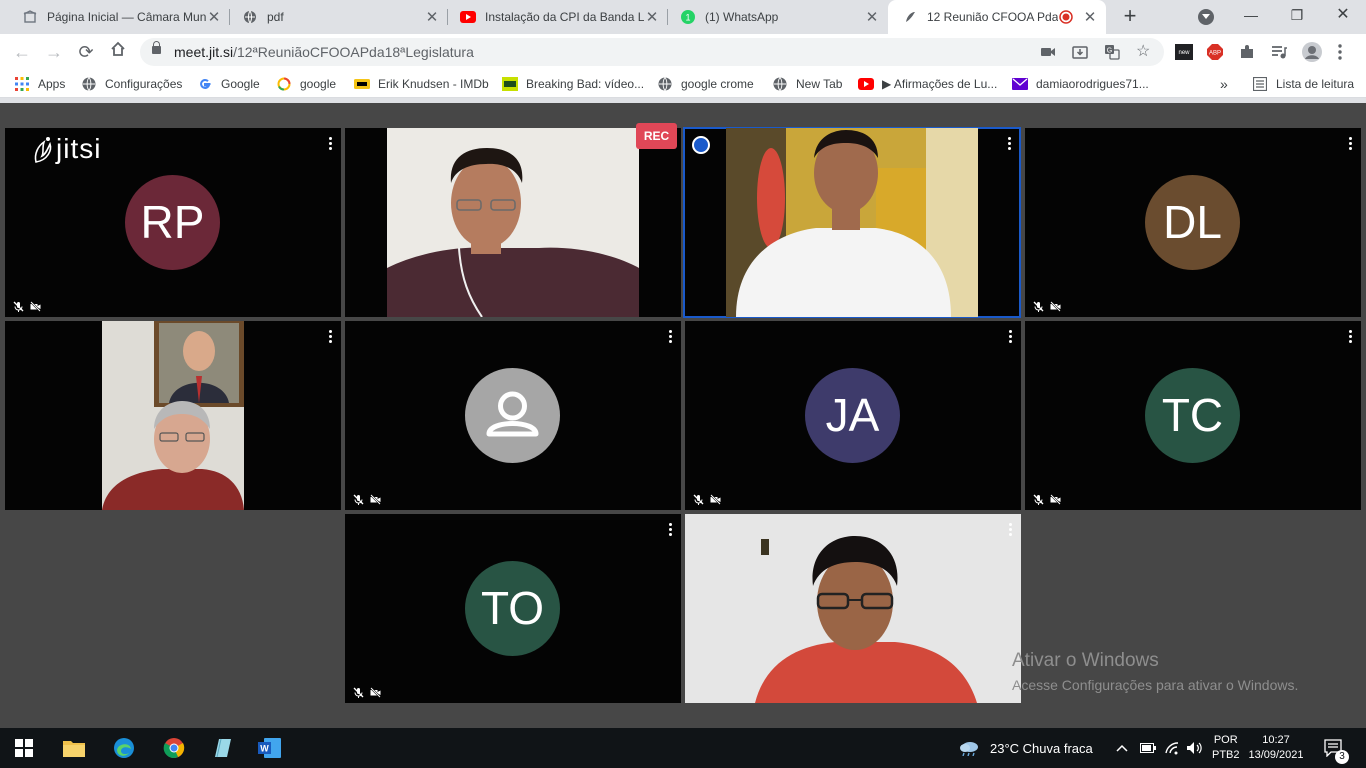  I want to click on back-icon: ←, so click(22, 52).